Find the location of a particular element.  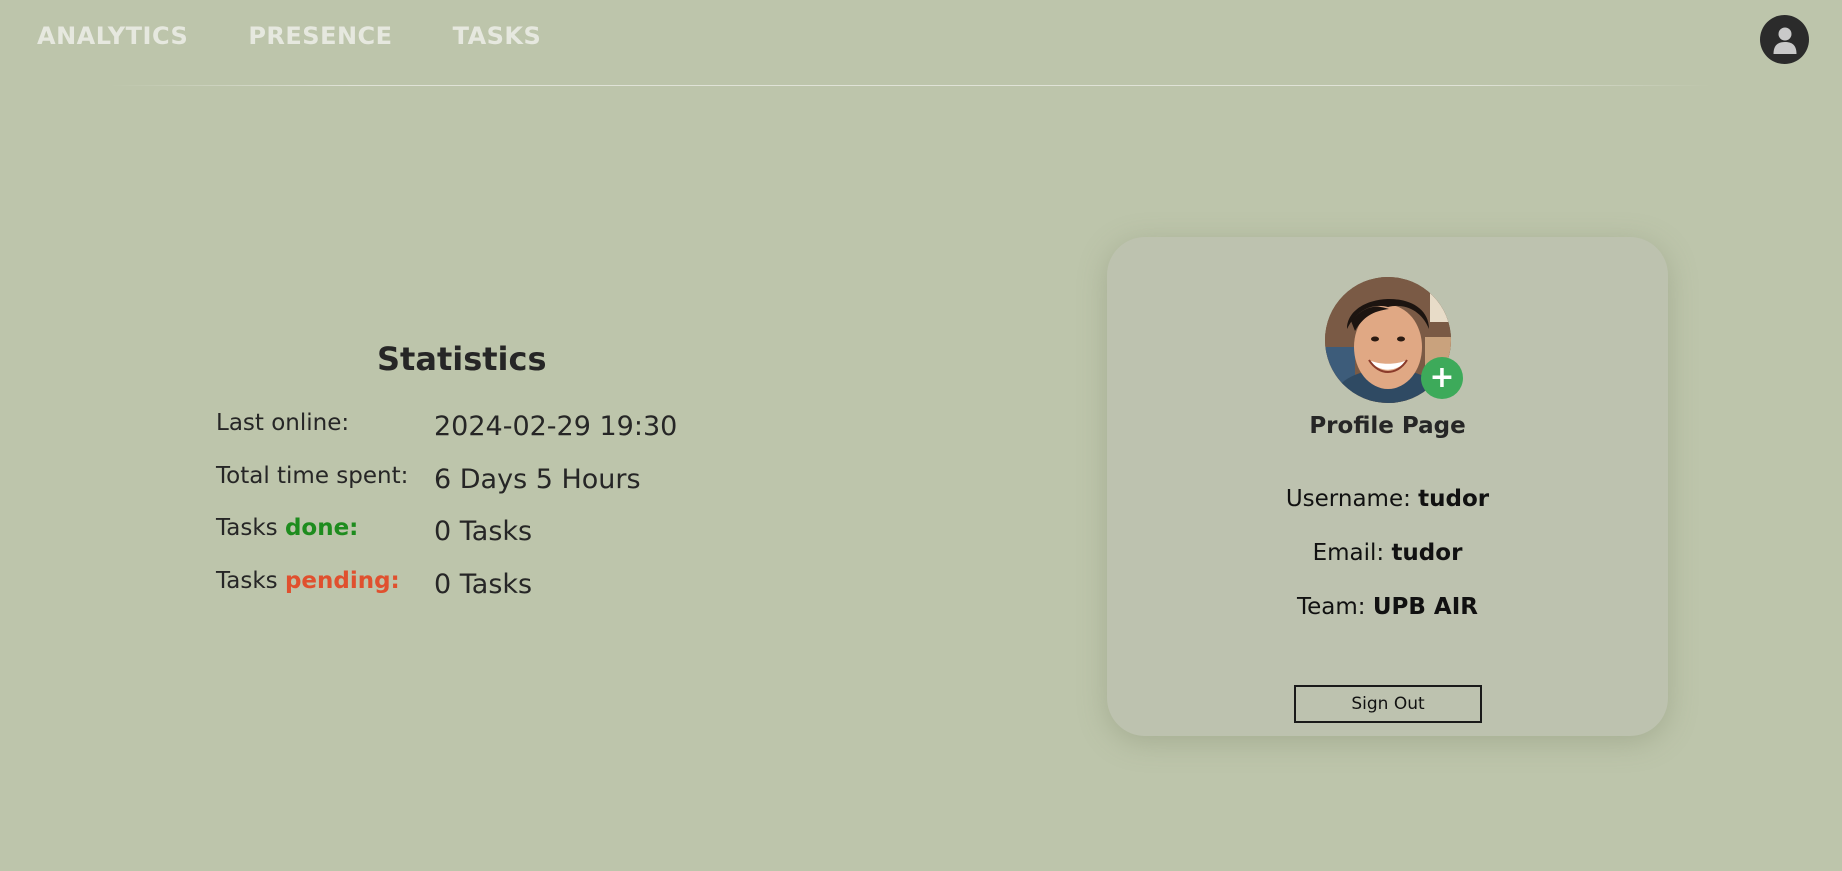

sign-out-button: Sign Out is located at coordinates (1388, 704).